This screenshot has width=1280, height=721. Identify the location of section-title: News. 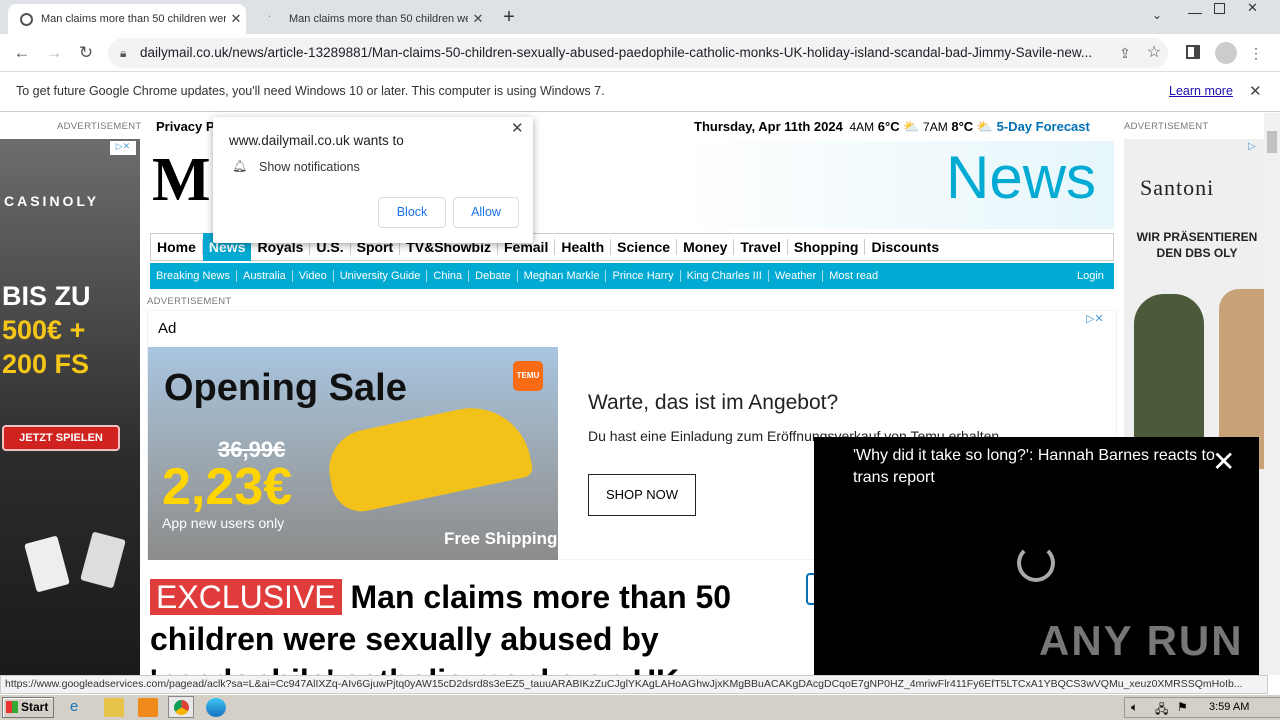
(1021, 177).